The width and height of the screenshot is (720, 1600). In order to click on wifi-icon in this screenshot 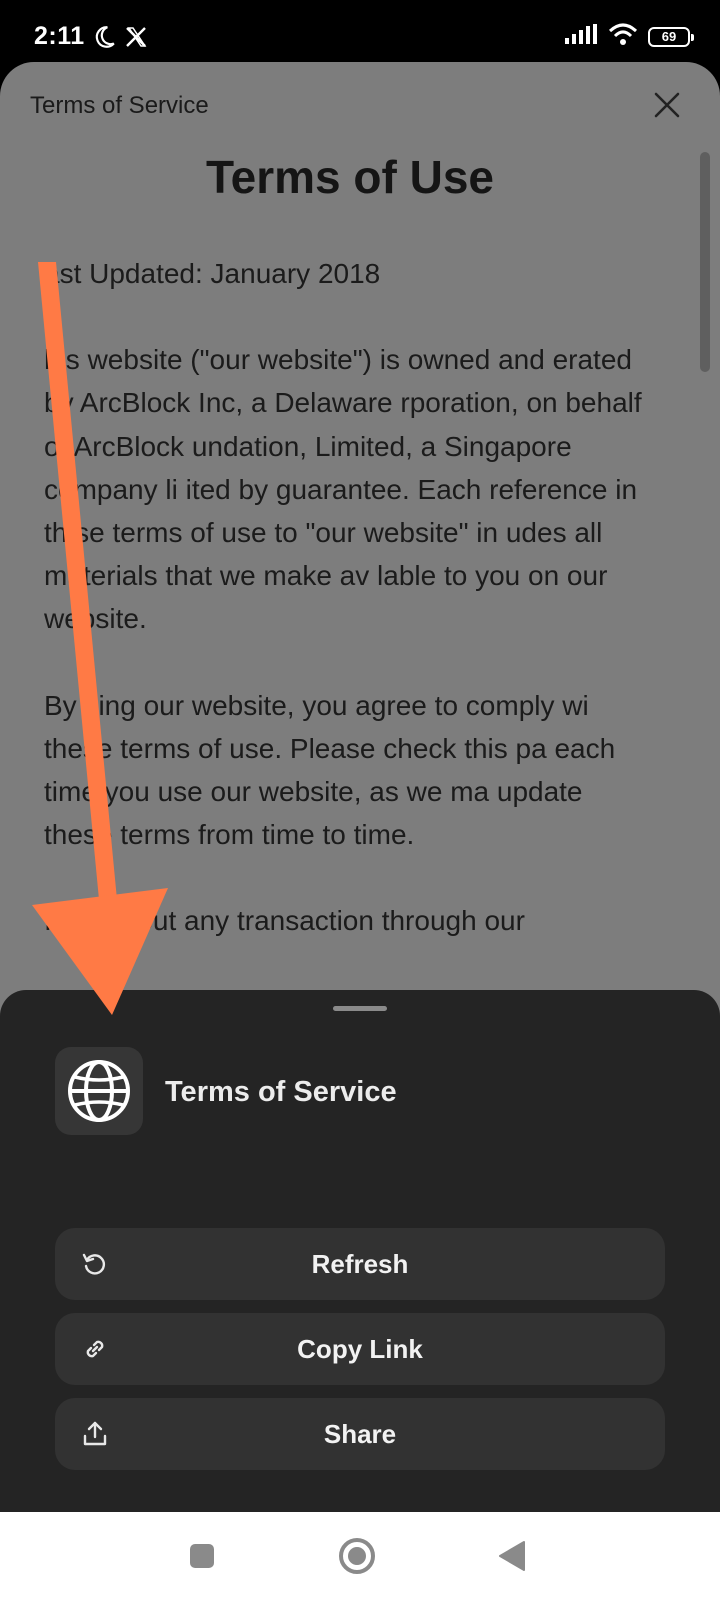, I will do `click(623, 36)`.